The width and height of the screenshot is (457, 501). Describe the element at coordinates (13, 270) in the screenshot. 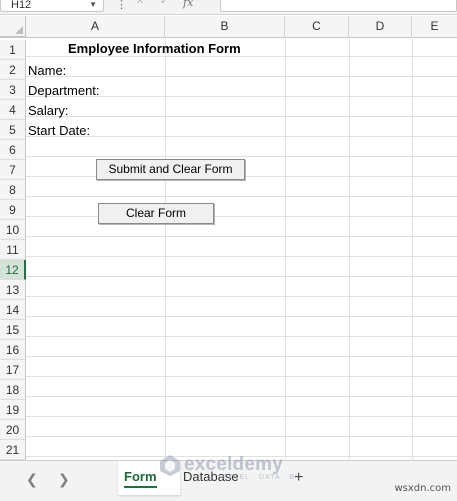

I see `row-header-selected: 12` at that location.